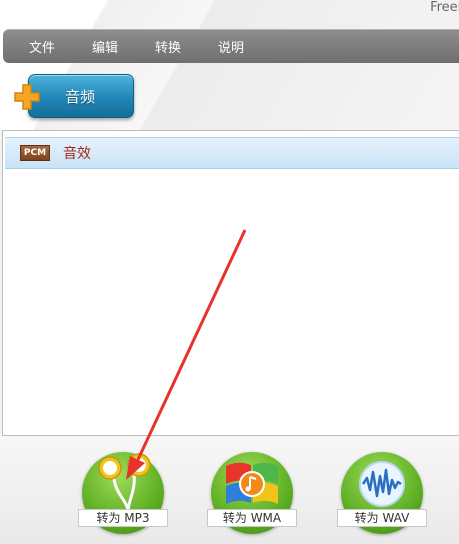 Image resolution: width=459 pixels, height=544 pixels. What do you see at coordinates (80, 97) in the screenshot?
I see `add-audio-label: 音频` at bounding box center [80, 97].